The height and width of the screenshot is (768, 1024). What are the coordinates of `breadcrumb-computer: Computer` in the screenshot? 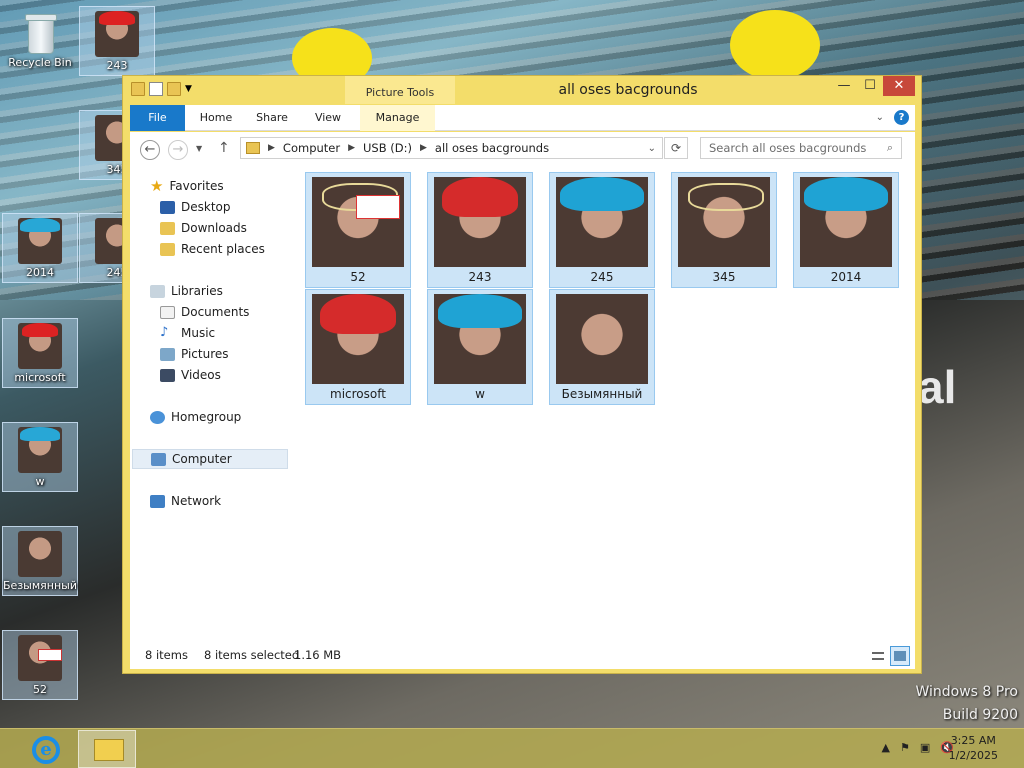 It's located at (311, 148).